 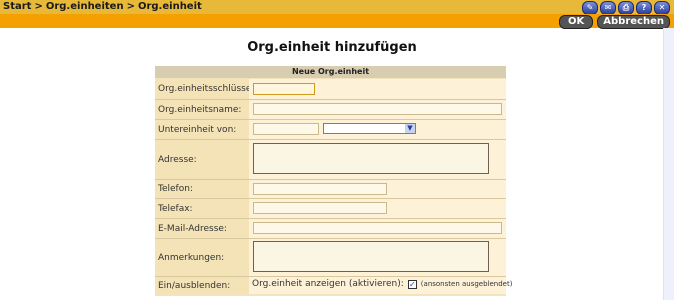 I want to click on action-bar: OK Abbrechen, so click(x=337, y=21).